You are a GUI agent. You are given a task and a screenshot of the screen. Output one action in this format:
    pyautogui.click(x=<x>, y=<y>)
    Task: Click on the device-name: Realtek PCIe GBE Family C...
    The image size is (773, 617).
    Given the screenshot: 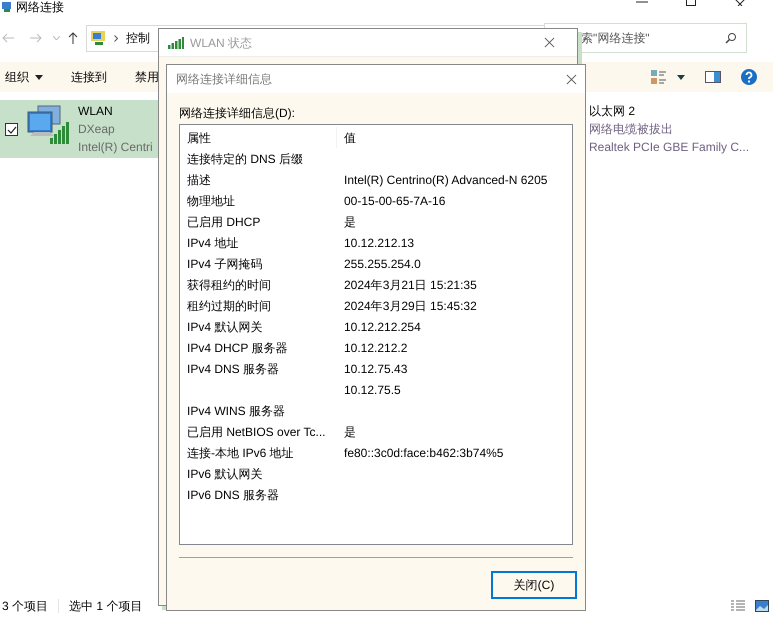 What is the action you would take?
    pyautogui.click(x=669, y=147)
    